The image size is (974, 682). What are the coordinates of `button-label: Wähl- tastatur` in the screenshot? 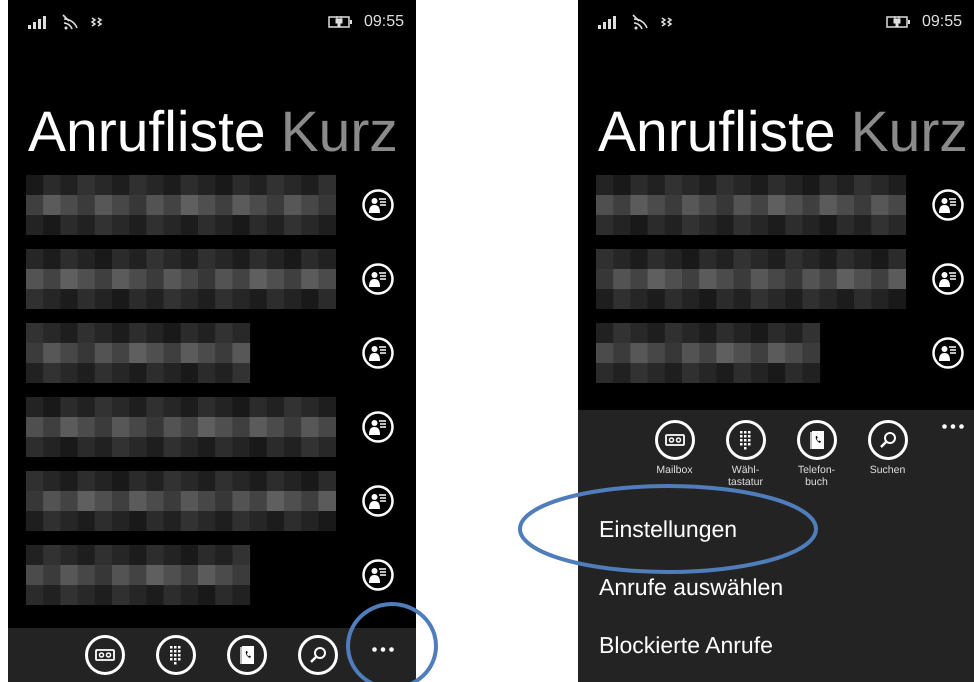 It's located at (746, 476).